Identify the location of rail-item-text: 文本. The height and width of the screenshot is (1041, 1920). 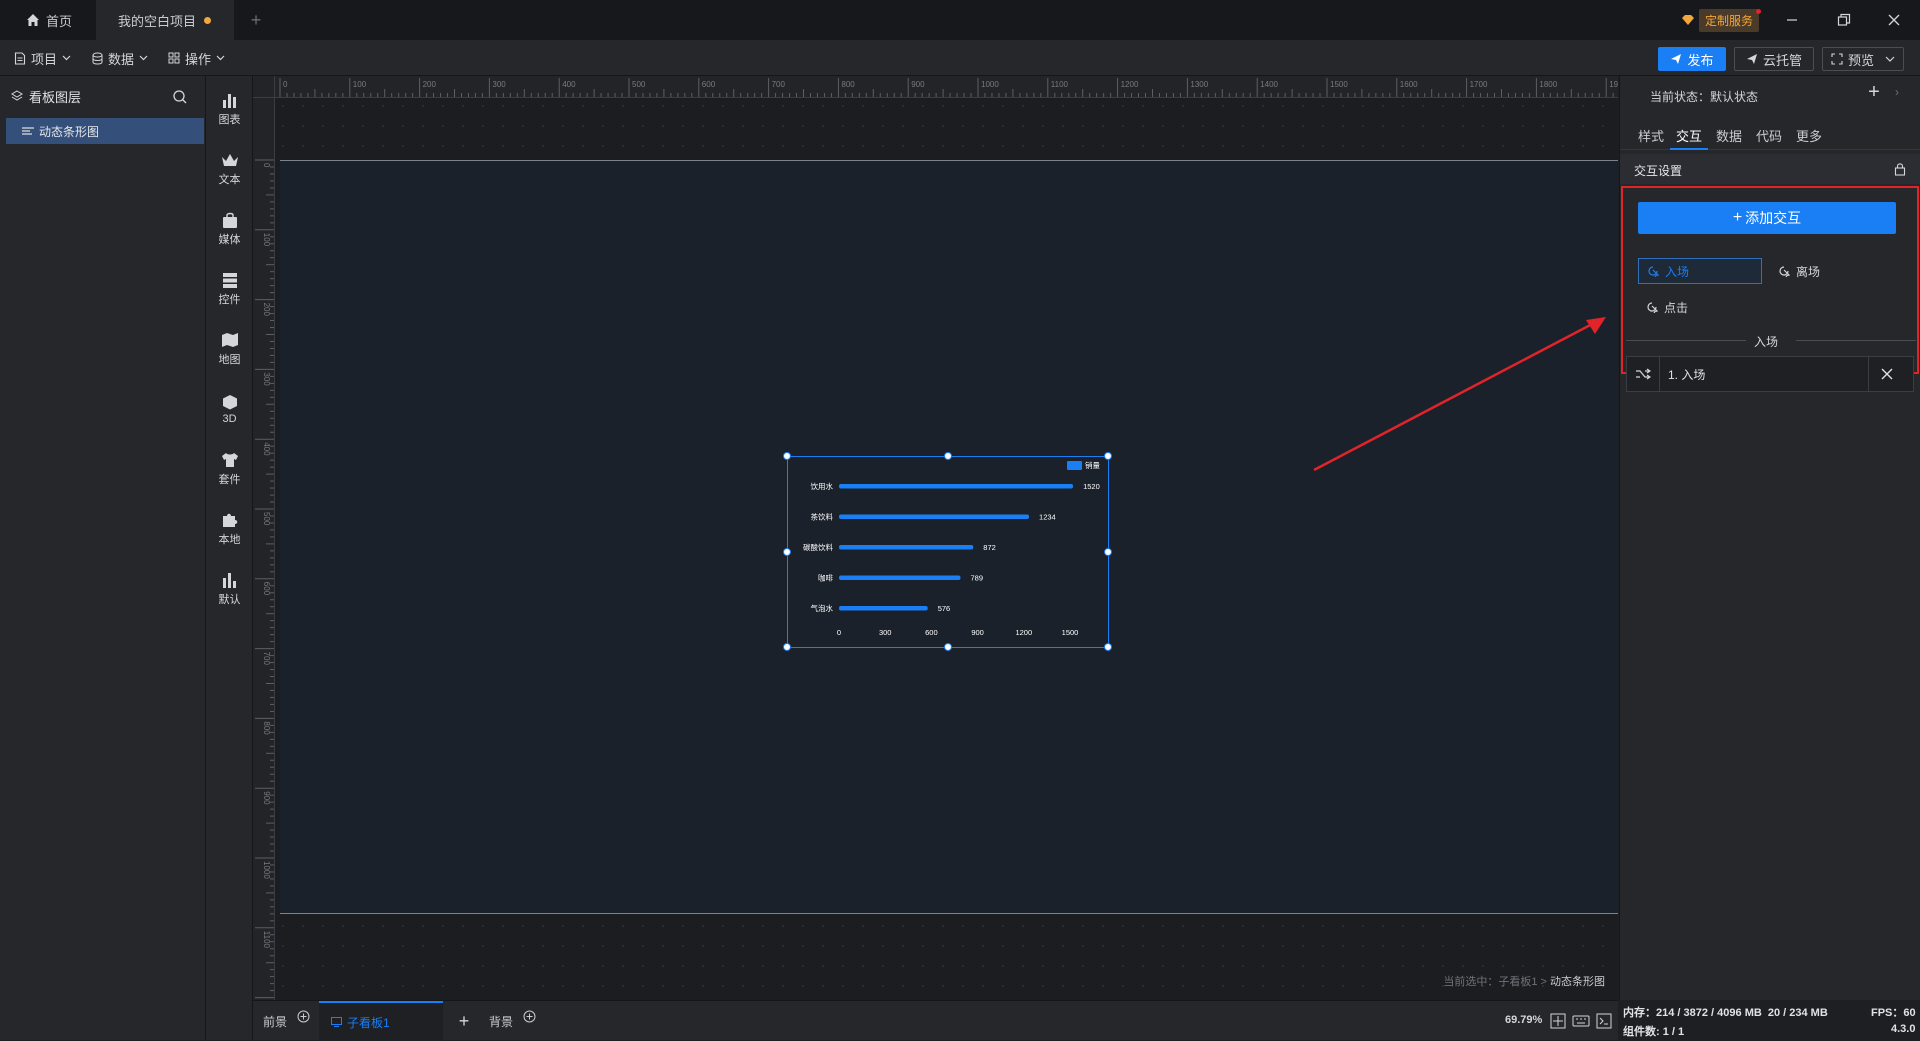
(229, 169).